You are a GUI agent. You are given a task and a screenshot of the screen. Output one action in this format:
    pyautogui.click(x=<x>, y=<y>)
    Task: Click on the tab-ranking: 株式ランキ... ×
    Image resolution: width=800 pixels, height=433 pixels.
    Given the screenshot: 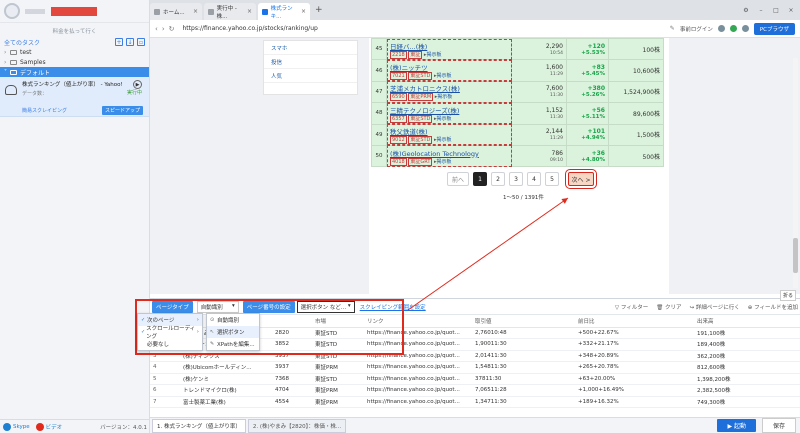 What is the action you would take?
    pyautogui.click(x=284, y=11)
    